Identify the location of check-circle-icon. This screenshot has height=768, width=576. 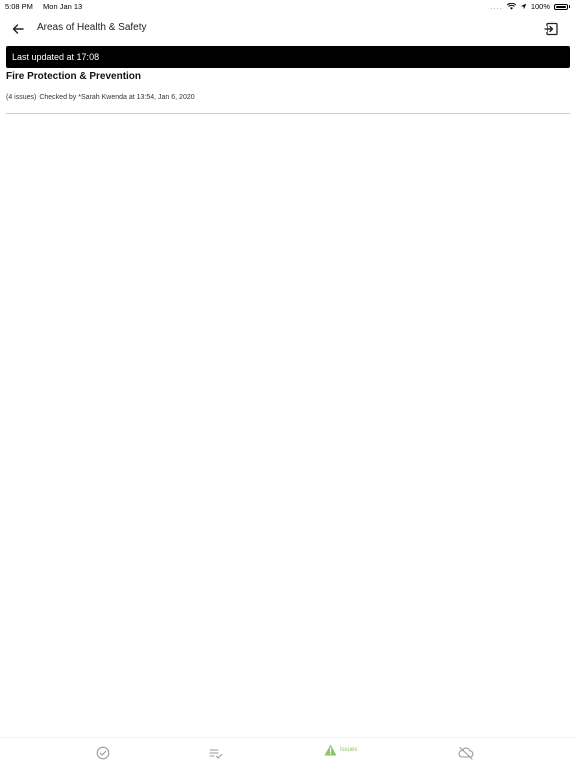
(103, 753).